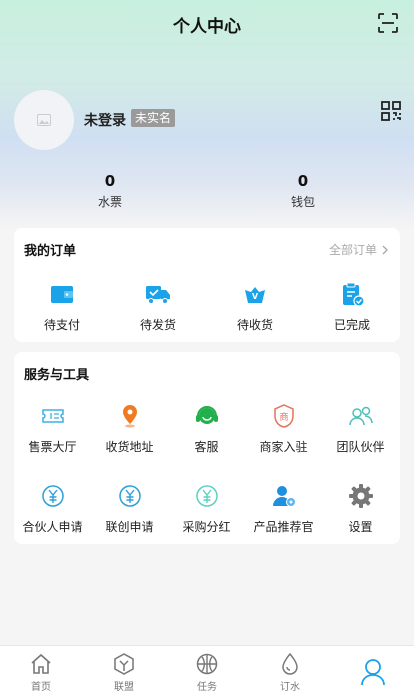 This screenshot has height=700, width=414. What do you see at coordinates (129, 447) in the screenshot?
I see `service-label: 收货地址` at bounding box center [129, 447].